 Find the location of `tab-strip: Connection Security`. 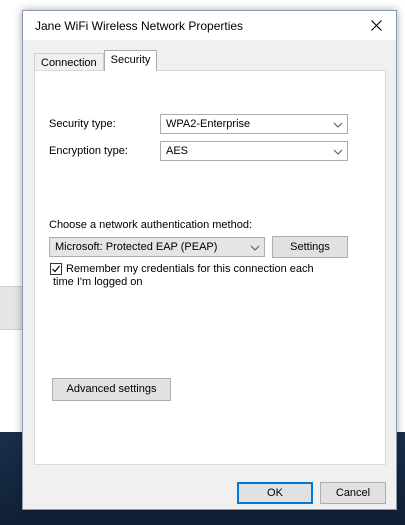

tab-strip: Connection Security is located at coordinates (96, 60).